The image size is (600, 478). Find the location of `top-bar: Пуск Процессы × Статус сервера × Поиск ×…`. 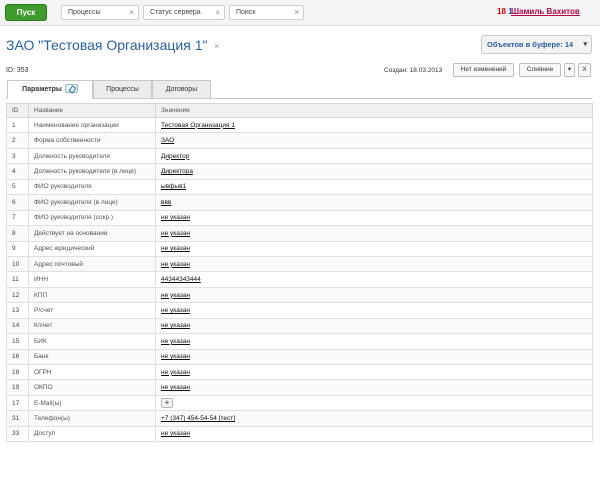

top-bar: Пуск Процессы × Статус сервера × Поиск ×… is located at coordinates (300, 13).